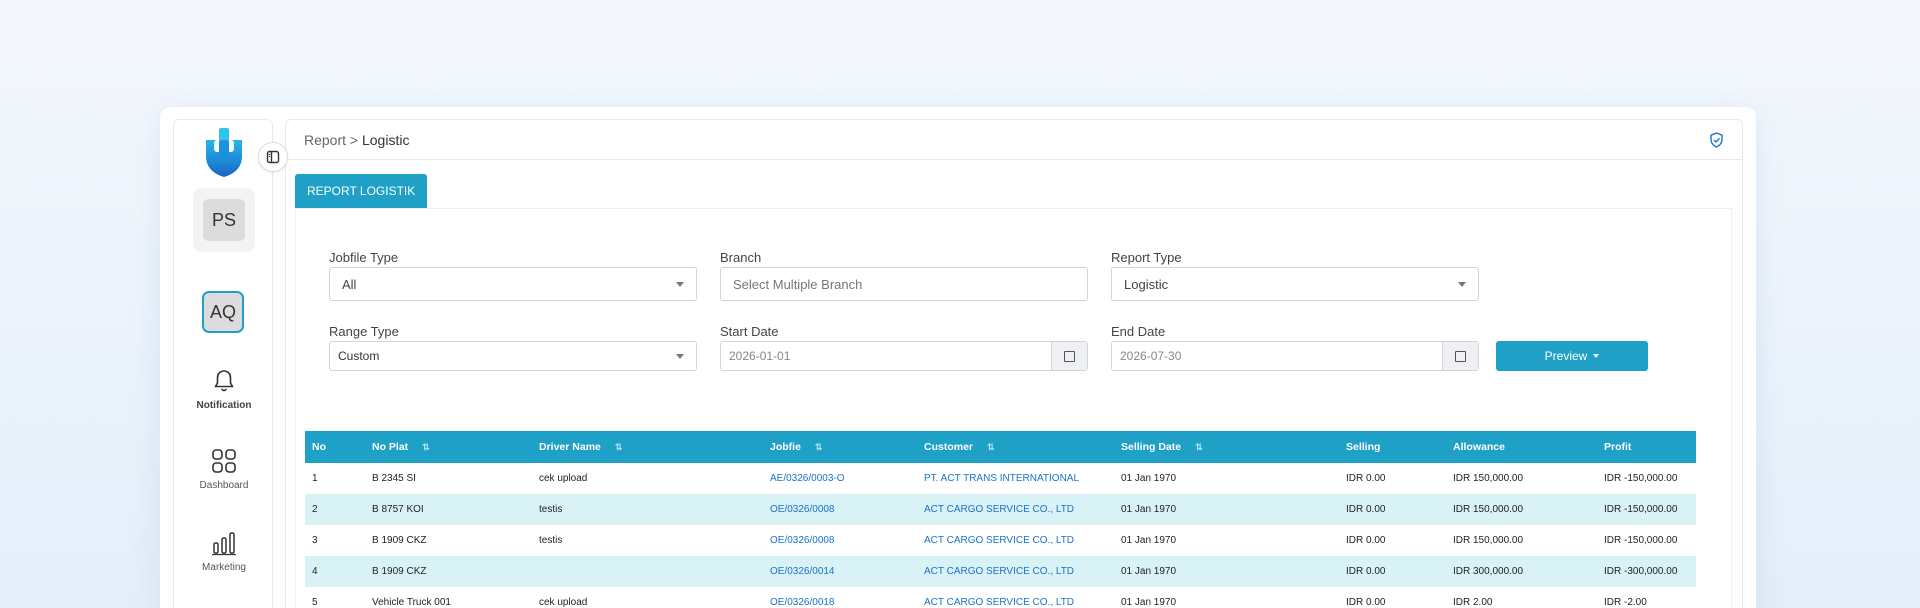 Image resolution: width=1920 pixels, height=608 pixels. Describe the element at coordinates (1521, 447) in the screenshot. I see `column-header-allowance: Allowance` at that location.